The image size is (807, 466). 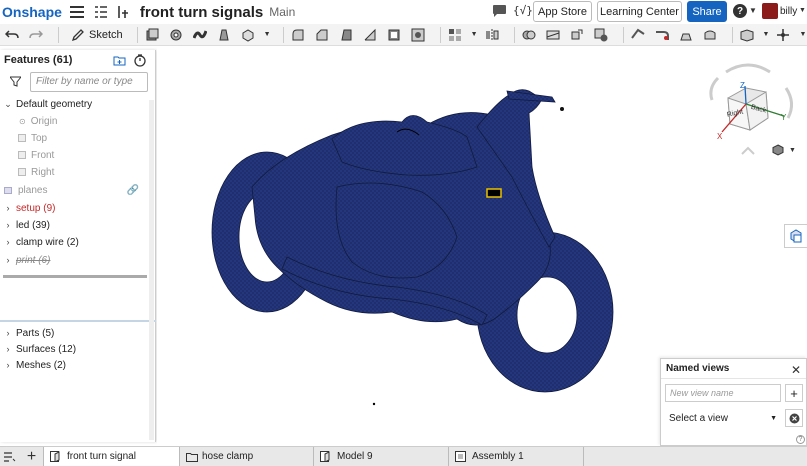 I want to click on add-folder-icon, so click(x=119, y=60).